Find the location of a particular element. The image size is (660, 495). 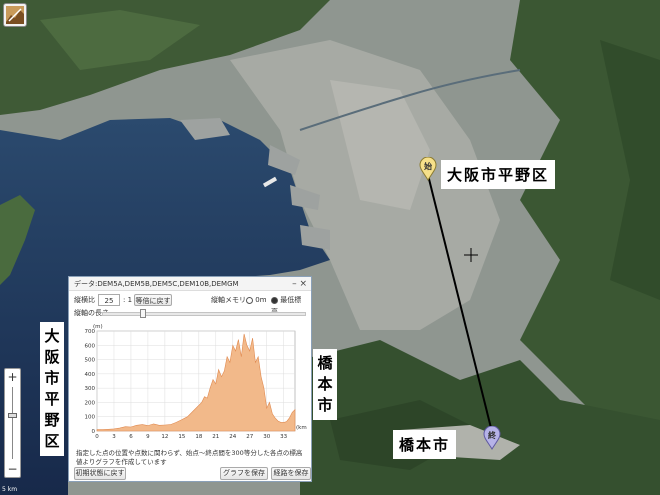

y-tick-label: 100 is located at coordinates (90, 418).